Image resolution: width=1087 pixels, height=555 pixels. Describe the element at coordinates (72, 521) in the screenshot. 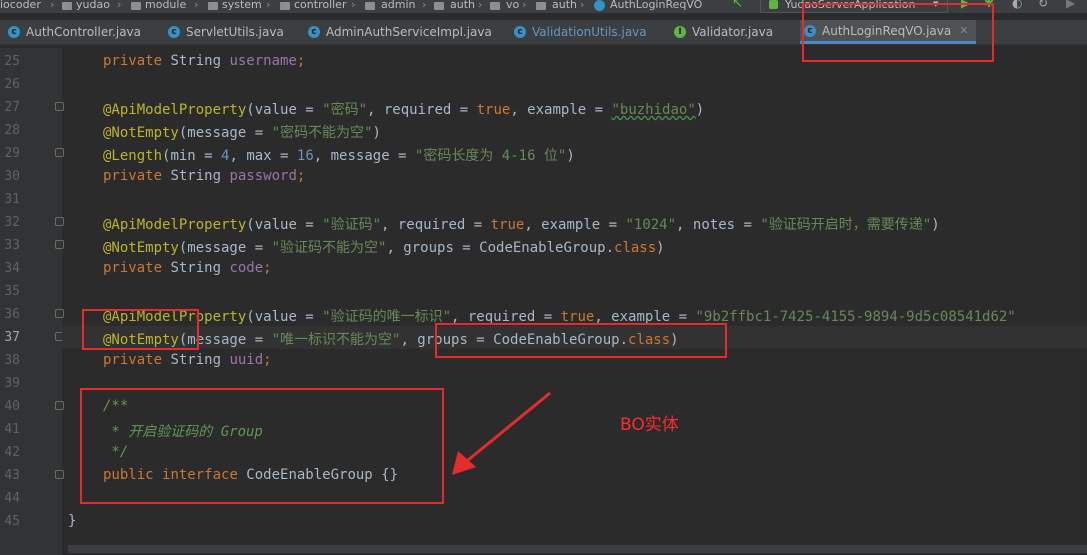

I see `code-line-45: }` at that location.